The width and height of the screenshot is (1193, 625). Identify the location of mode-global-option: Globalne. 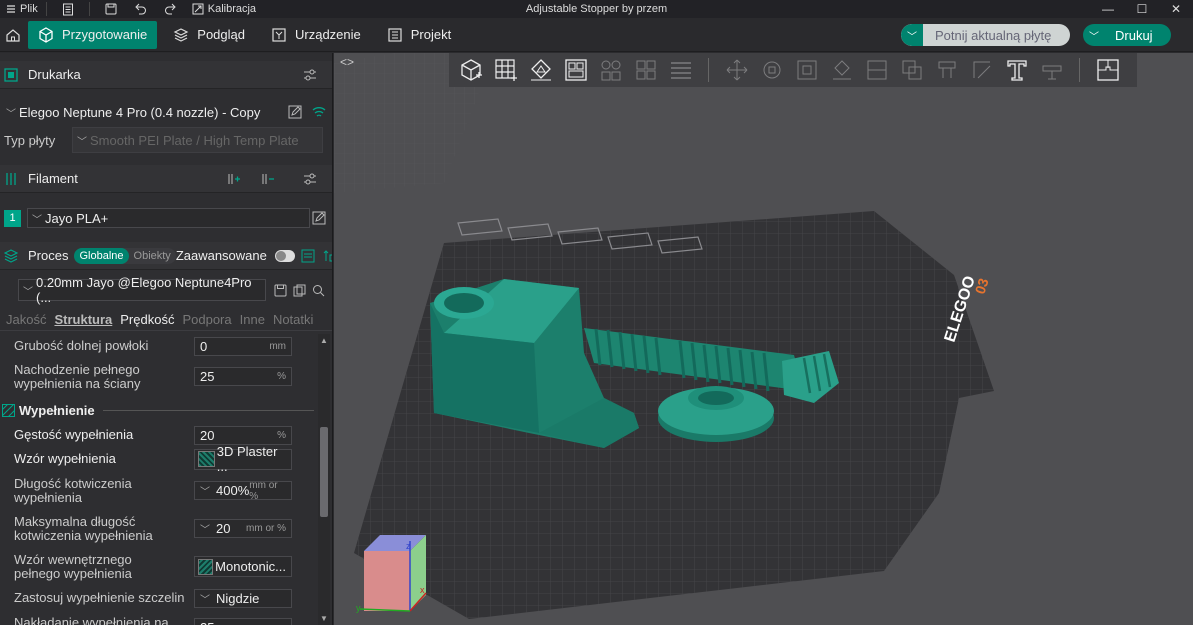
(101, 255).